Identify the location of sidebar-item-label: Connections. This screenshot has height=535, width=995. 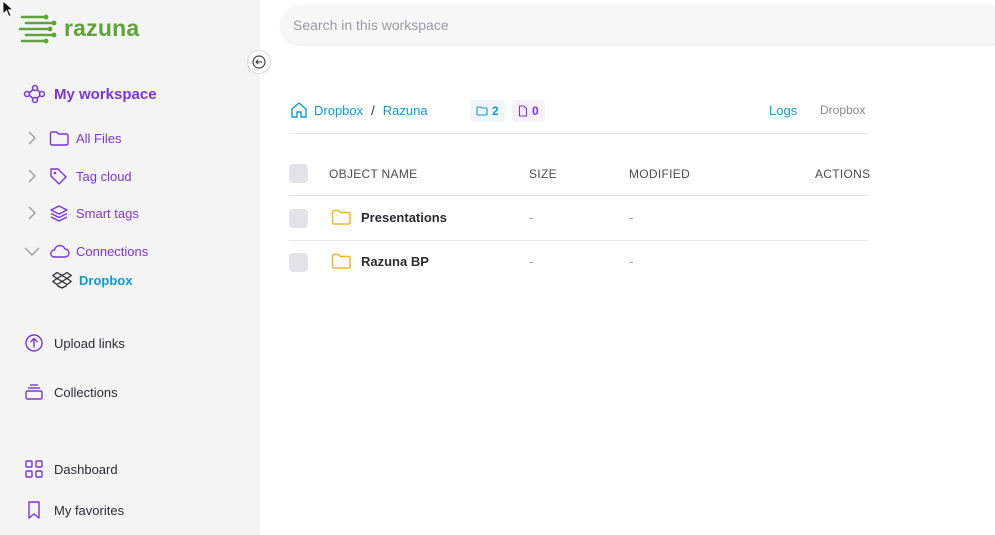
(112, 251).